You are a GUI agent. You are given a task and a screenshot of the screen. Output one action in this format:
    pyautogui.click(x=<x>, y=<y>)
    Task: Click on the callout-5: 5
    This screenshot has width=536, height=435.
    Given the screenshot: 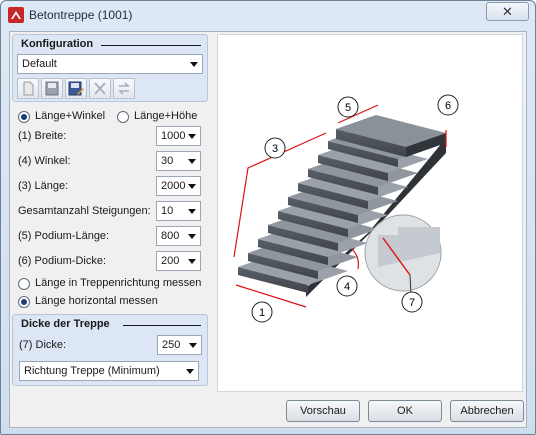 What is the action you would take?
    pyautogui.click(x=348, y=107)
    